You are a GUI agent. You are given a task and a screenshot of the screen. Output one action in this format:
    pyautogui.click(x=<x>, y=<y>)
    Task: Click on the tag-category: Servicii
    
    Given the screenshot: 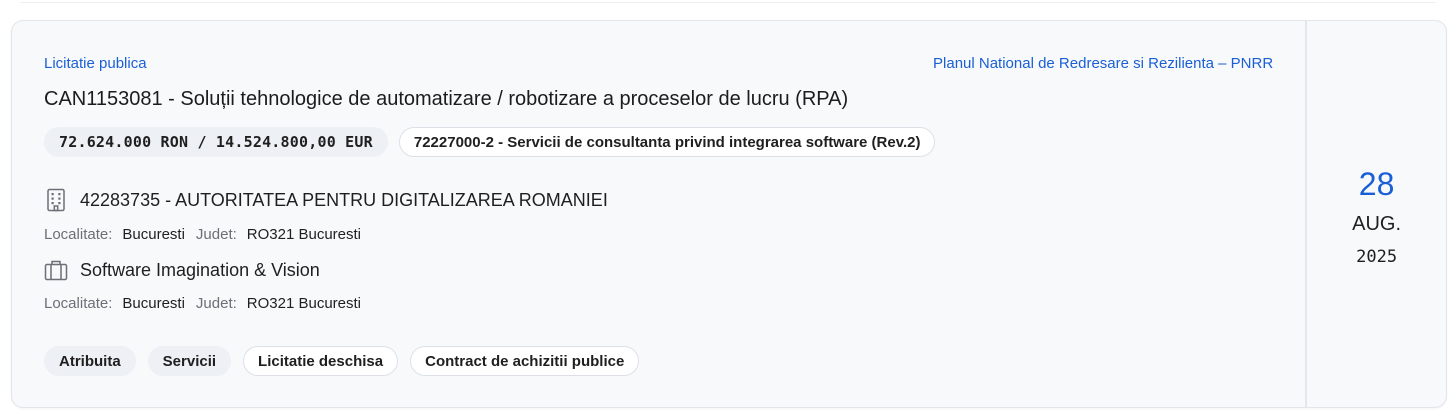 What is the action you would take?
    pyautogui.click(x=189, y=361)
    